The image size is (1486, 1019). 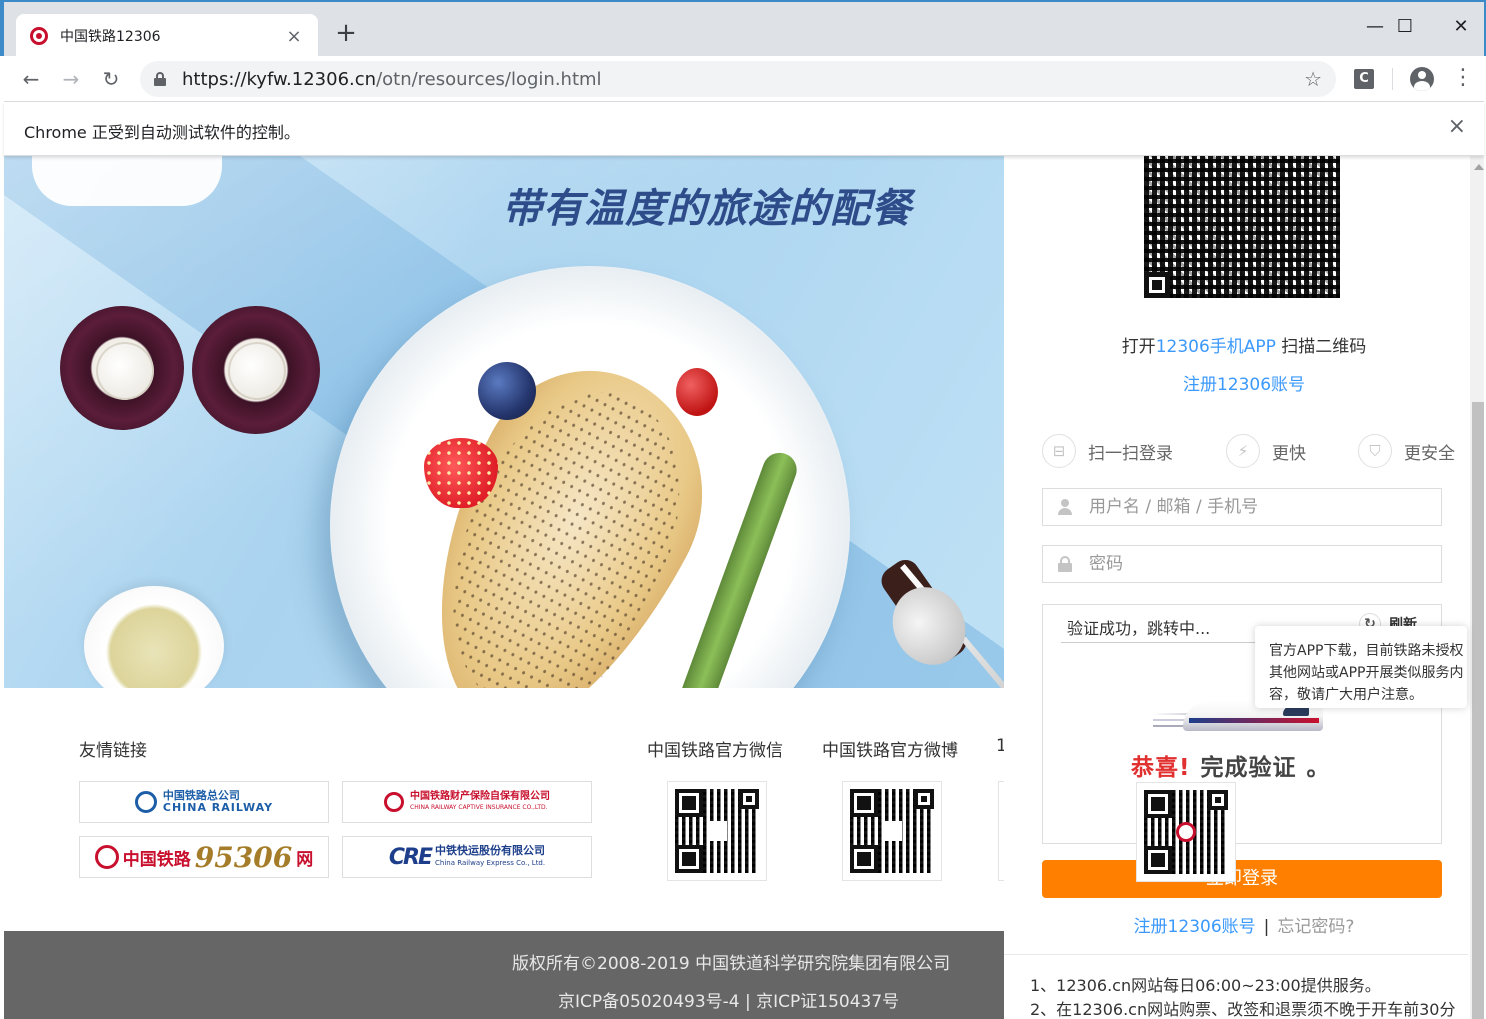 What do you see at coordinates (1266, 451) in the screenshot?
I see `feature-faster: ⚡ 更快` at bounding box center [1266, 451].